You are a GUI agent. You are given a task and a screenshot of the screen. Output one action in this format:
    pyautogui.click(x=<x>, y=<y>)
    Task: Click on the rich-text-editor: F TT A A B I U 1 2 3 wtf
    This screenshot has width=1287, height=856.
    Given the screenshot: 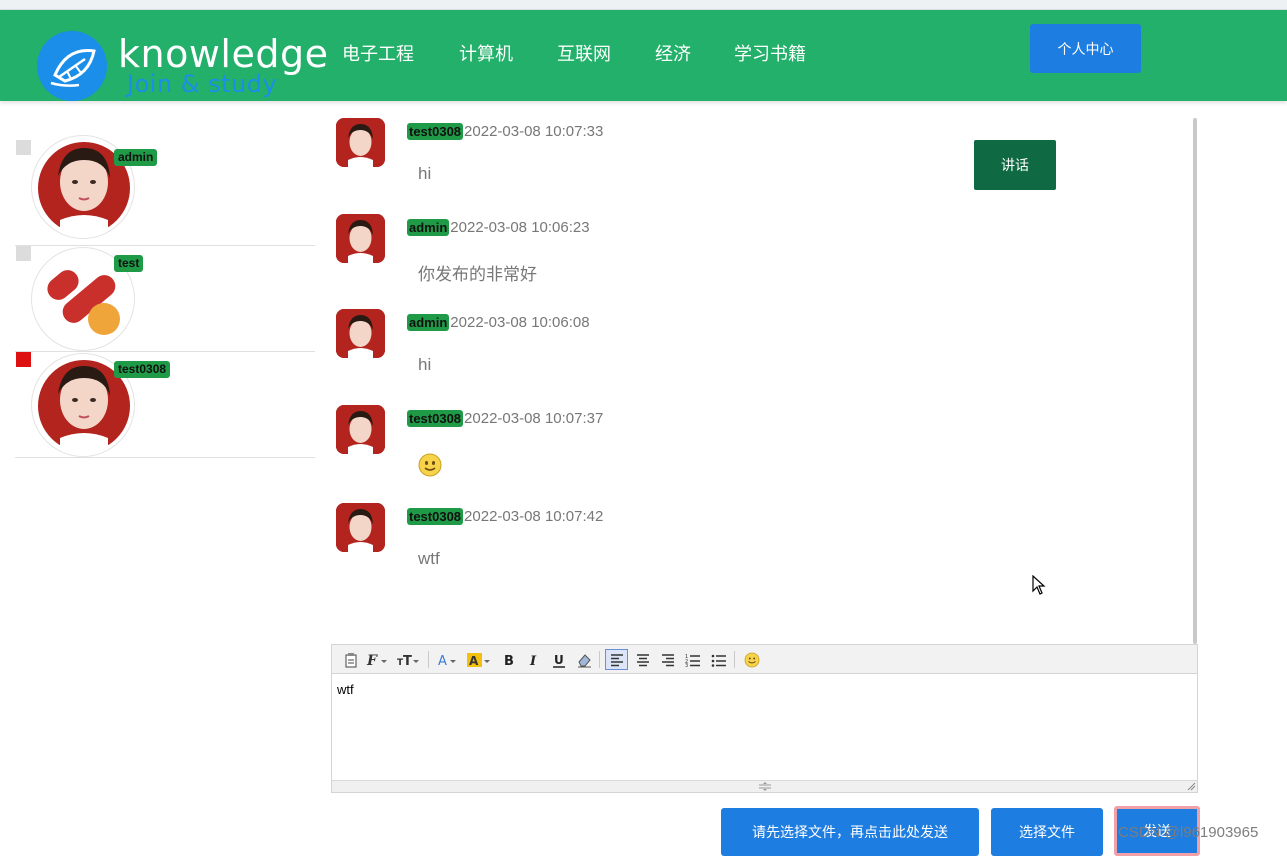 What is the action you would take?
    pyautogui.click(x=764, y=718)
    